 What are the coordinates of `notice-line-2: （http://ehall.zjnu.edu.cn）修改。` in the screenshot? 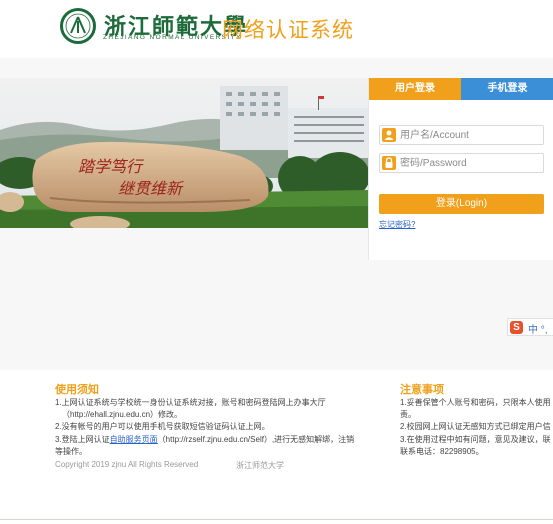 It's located at (122, 414).